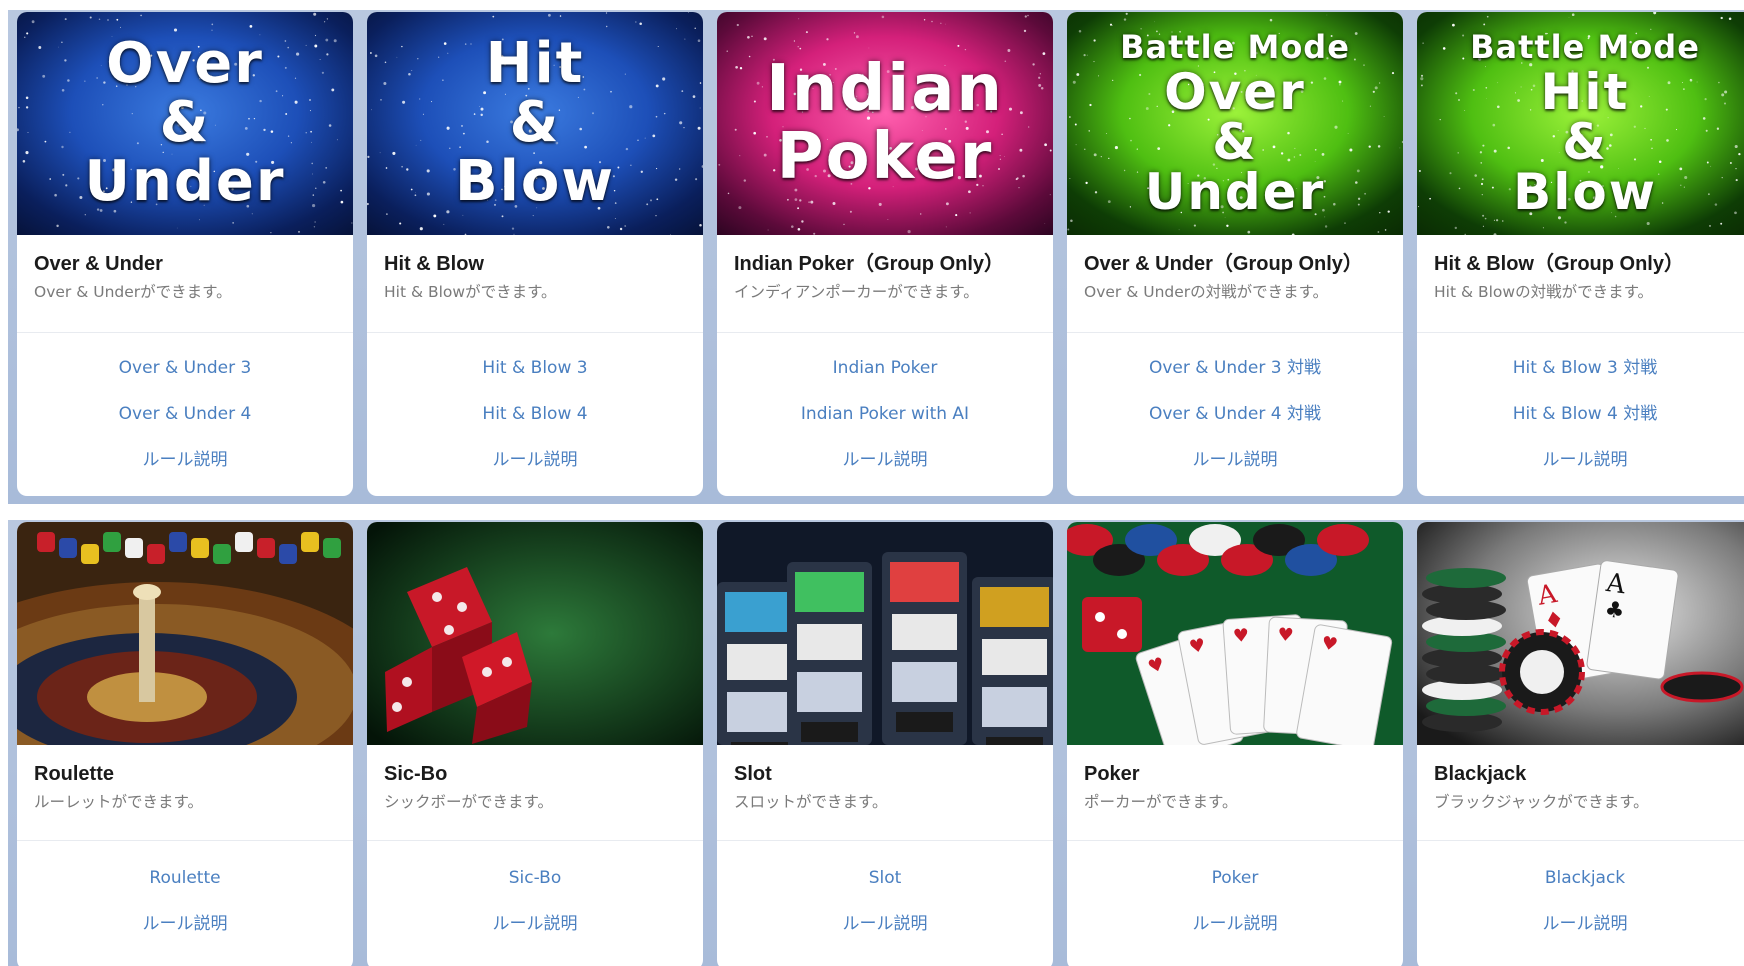 The height and width of the screenshot is (966, 1744). I want to click on game-card: Slot スロットができます。 Slot ルール説明, so click(885, 744).